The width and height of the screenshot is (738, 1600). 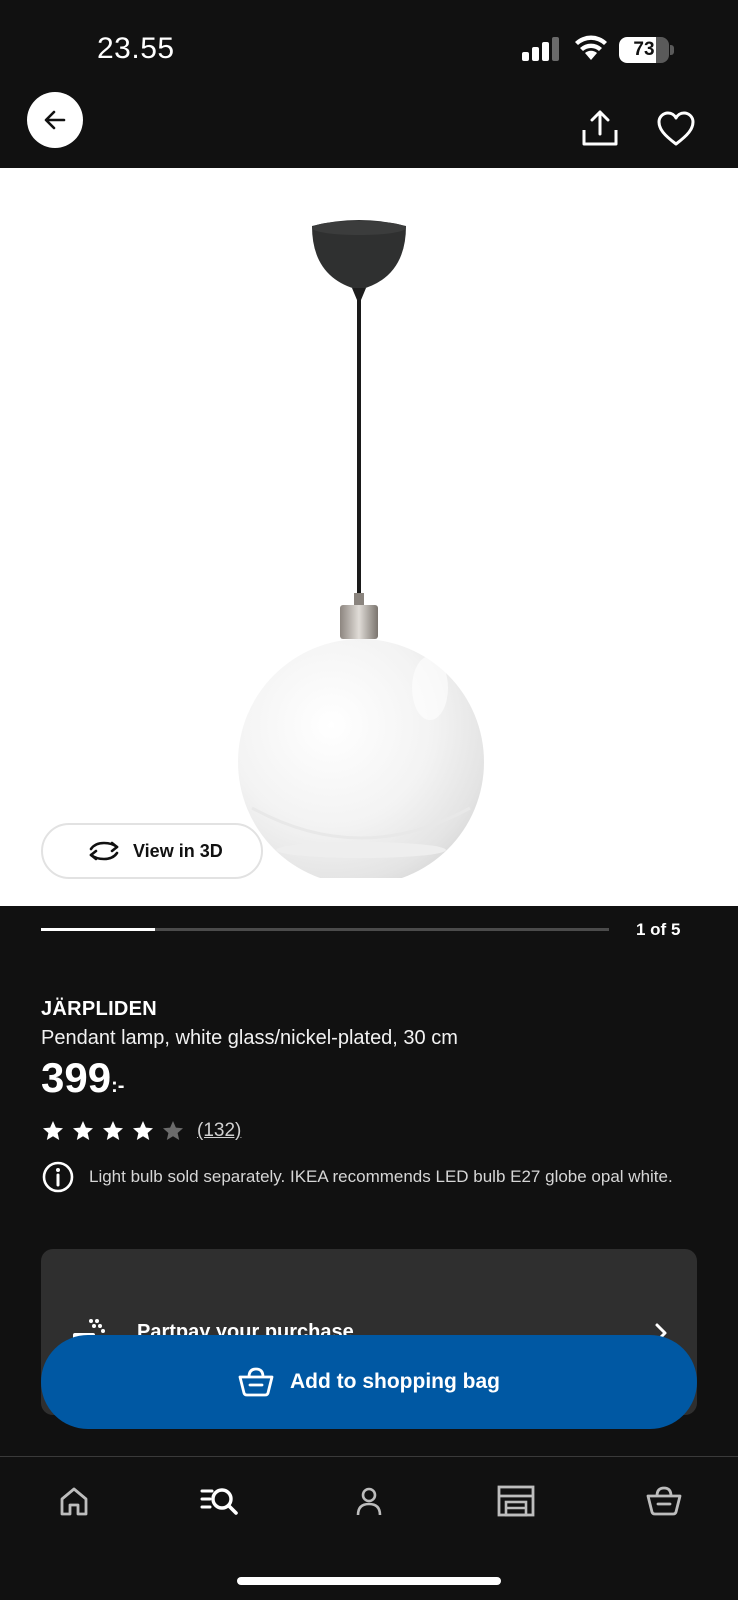 I want to click on search-icon, so click(x=219, y=1501).